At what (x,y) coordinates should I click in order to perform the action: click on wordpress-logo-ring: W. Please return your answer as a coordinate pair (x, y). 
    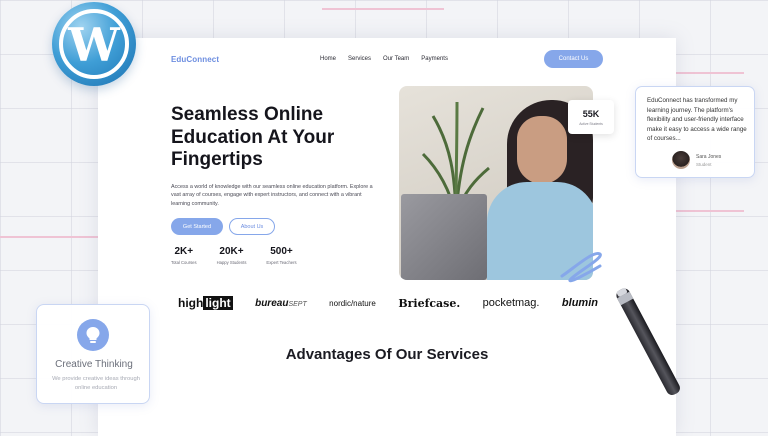
    Looking at the image, I should click on (94, 44).